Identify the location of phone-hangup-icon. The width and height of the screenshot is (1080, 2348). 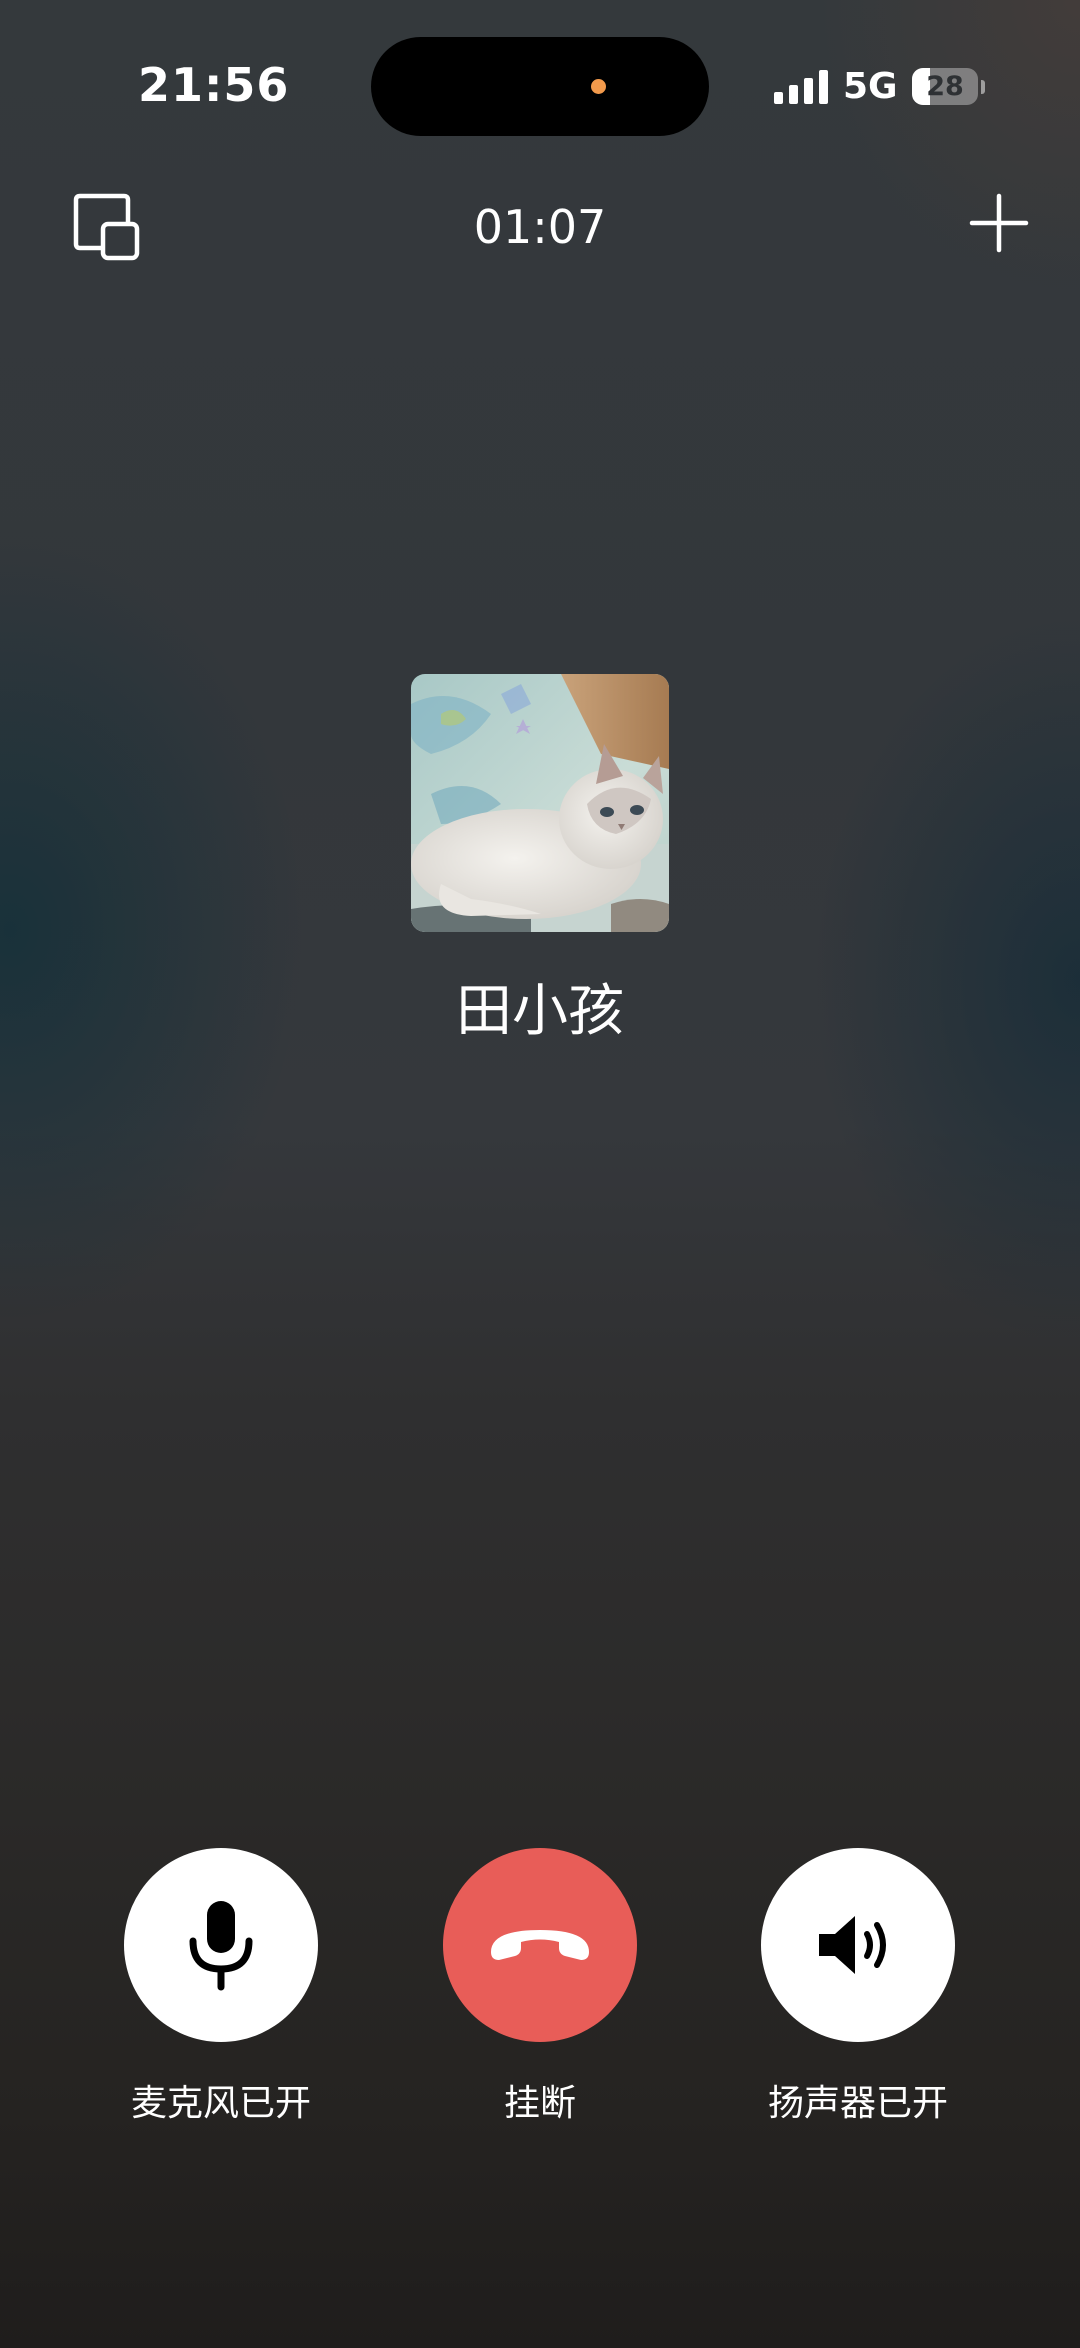
(540, 1945).